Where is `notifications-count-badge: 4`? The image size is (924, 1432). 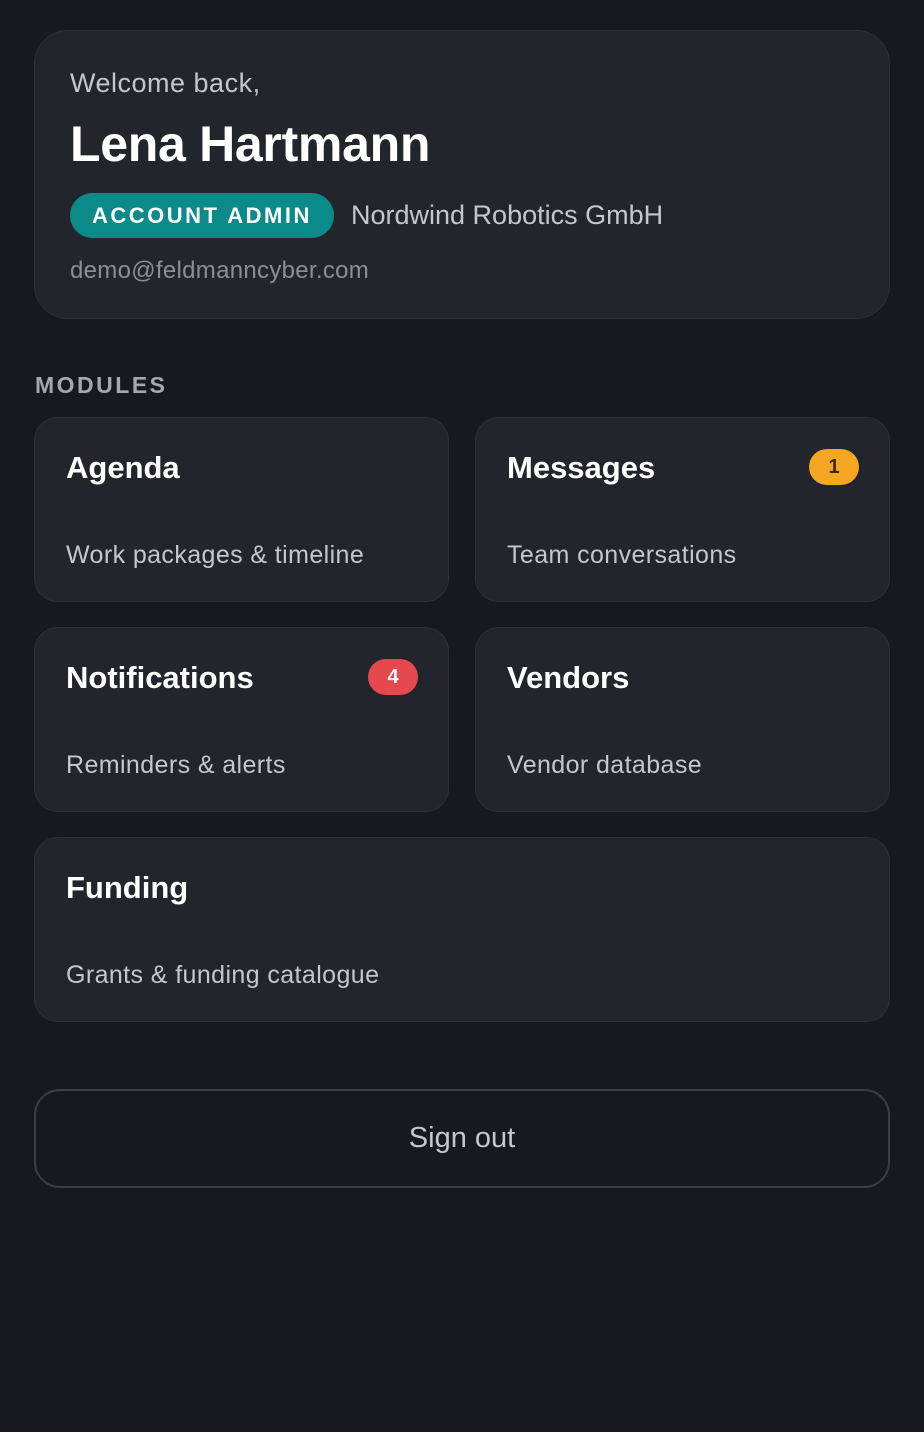 notifications-count-badge: 4 is located at coordinates (393, 677).